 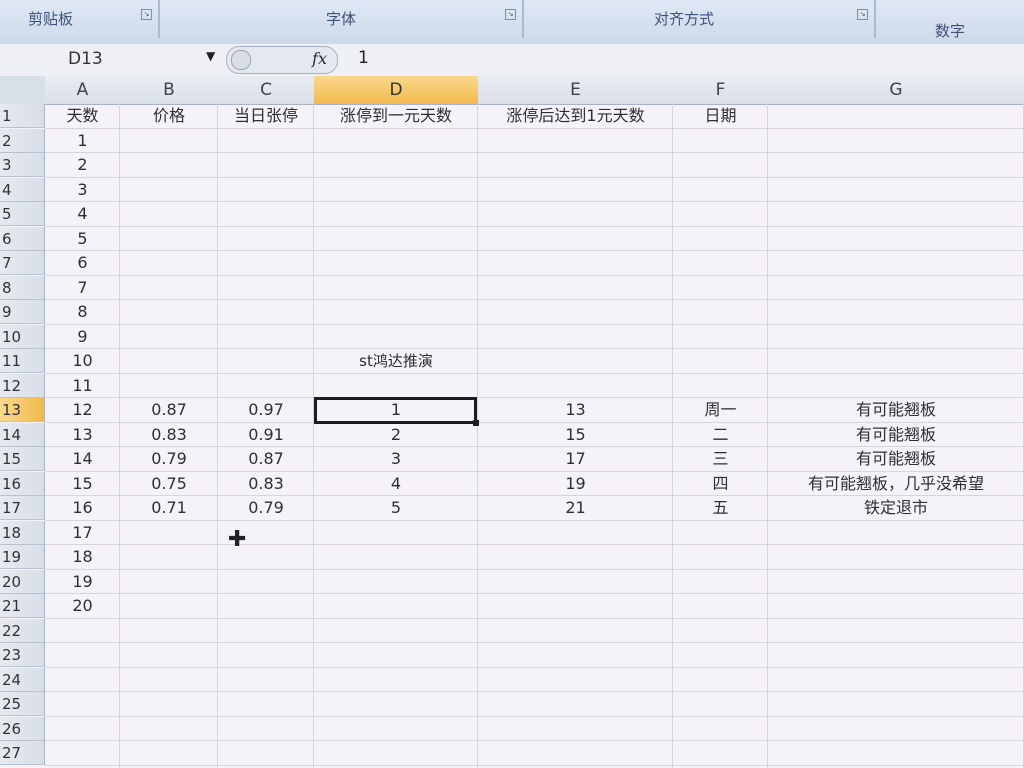 I want to click on cell-f16: 四, so click(x=720, y=484).